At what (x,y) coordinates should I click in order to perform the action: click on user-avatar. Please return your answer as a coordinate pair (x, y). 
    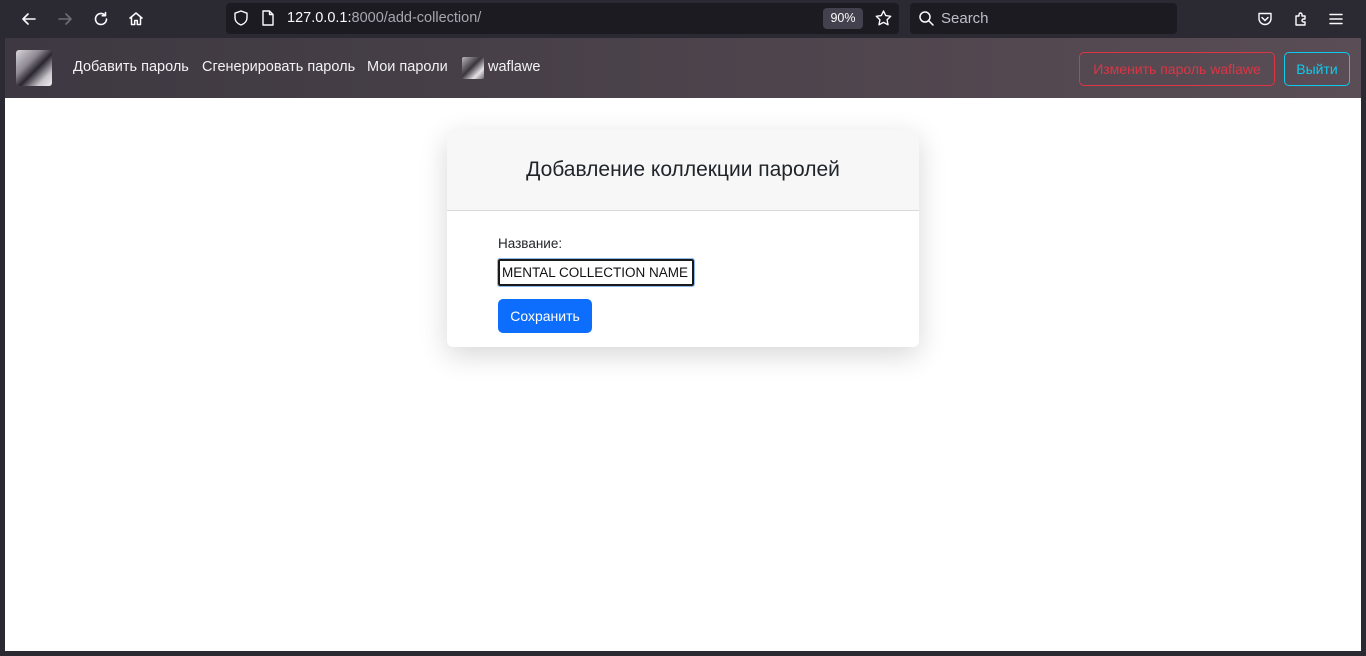
    Looking at the image, I should click on (473, 68).